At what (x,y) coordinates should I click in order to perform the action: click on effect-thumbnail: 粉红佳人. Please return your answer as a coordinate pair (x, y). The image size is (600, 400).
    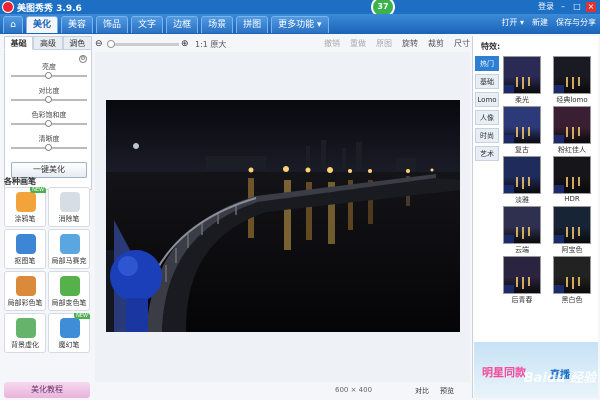
    Looking at the image, I should click on (572, 130).